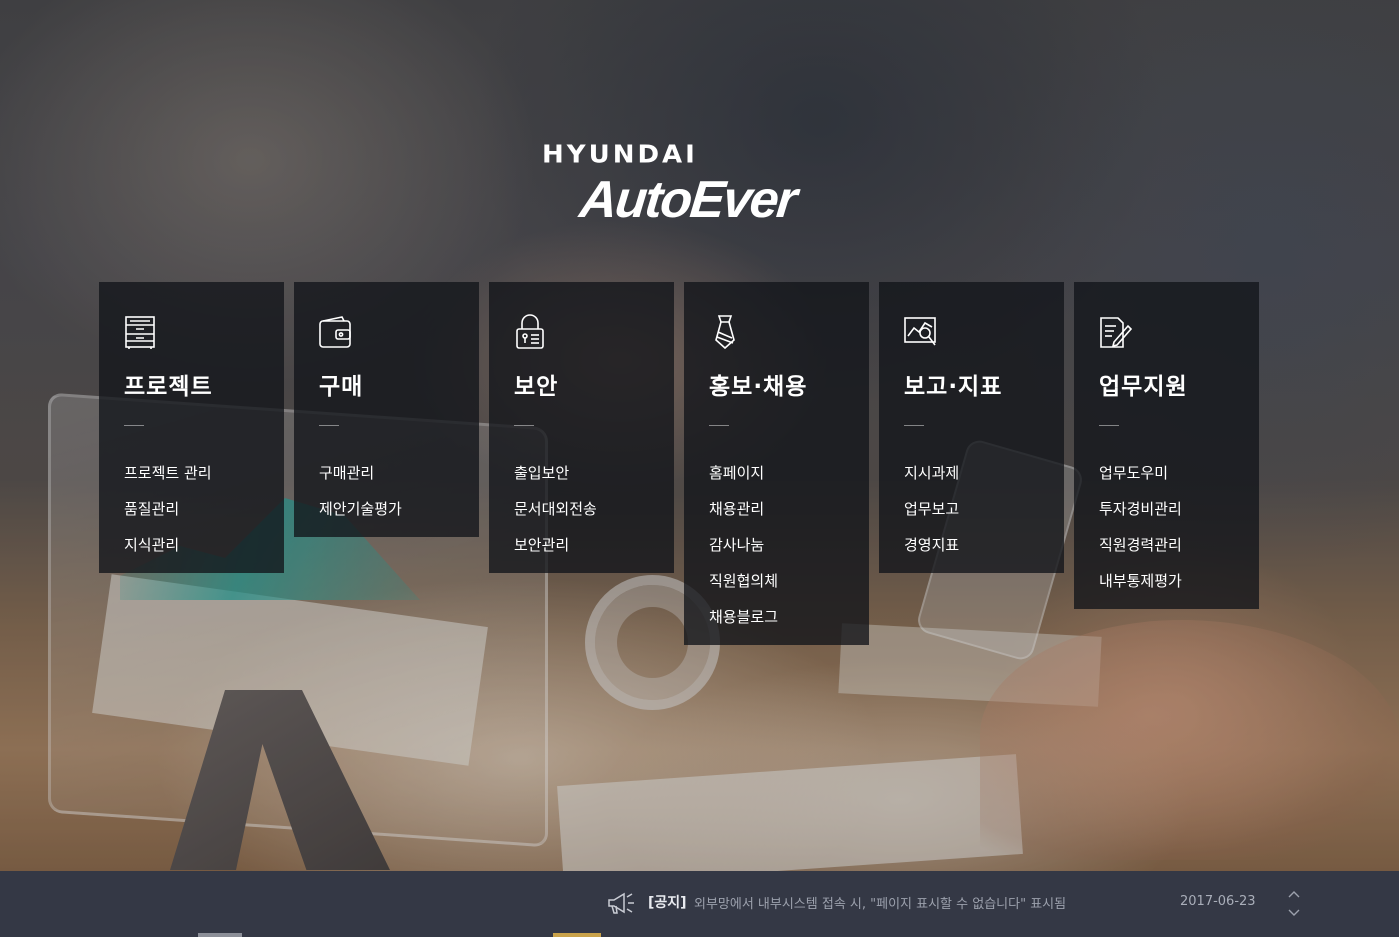  What do you see at coordinates (1218, 901) in the screenshot?
I see `notice-date: 2017-06-23` at bounding box center [1218, 901].